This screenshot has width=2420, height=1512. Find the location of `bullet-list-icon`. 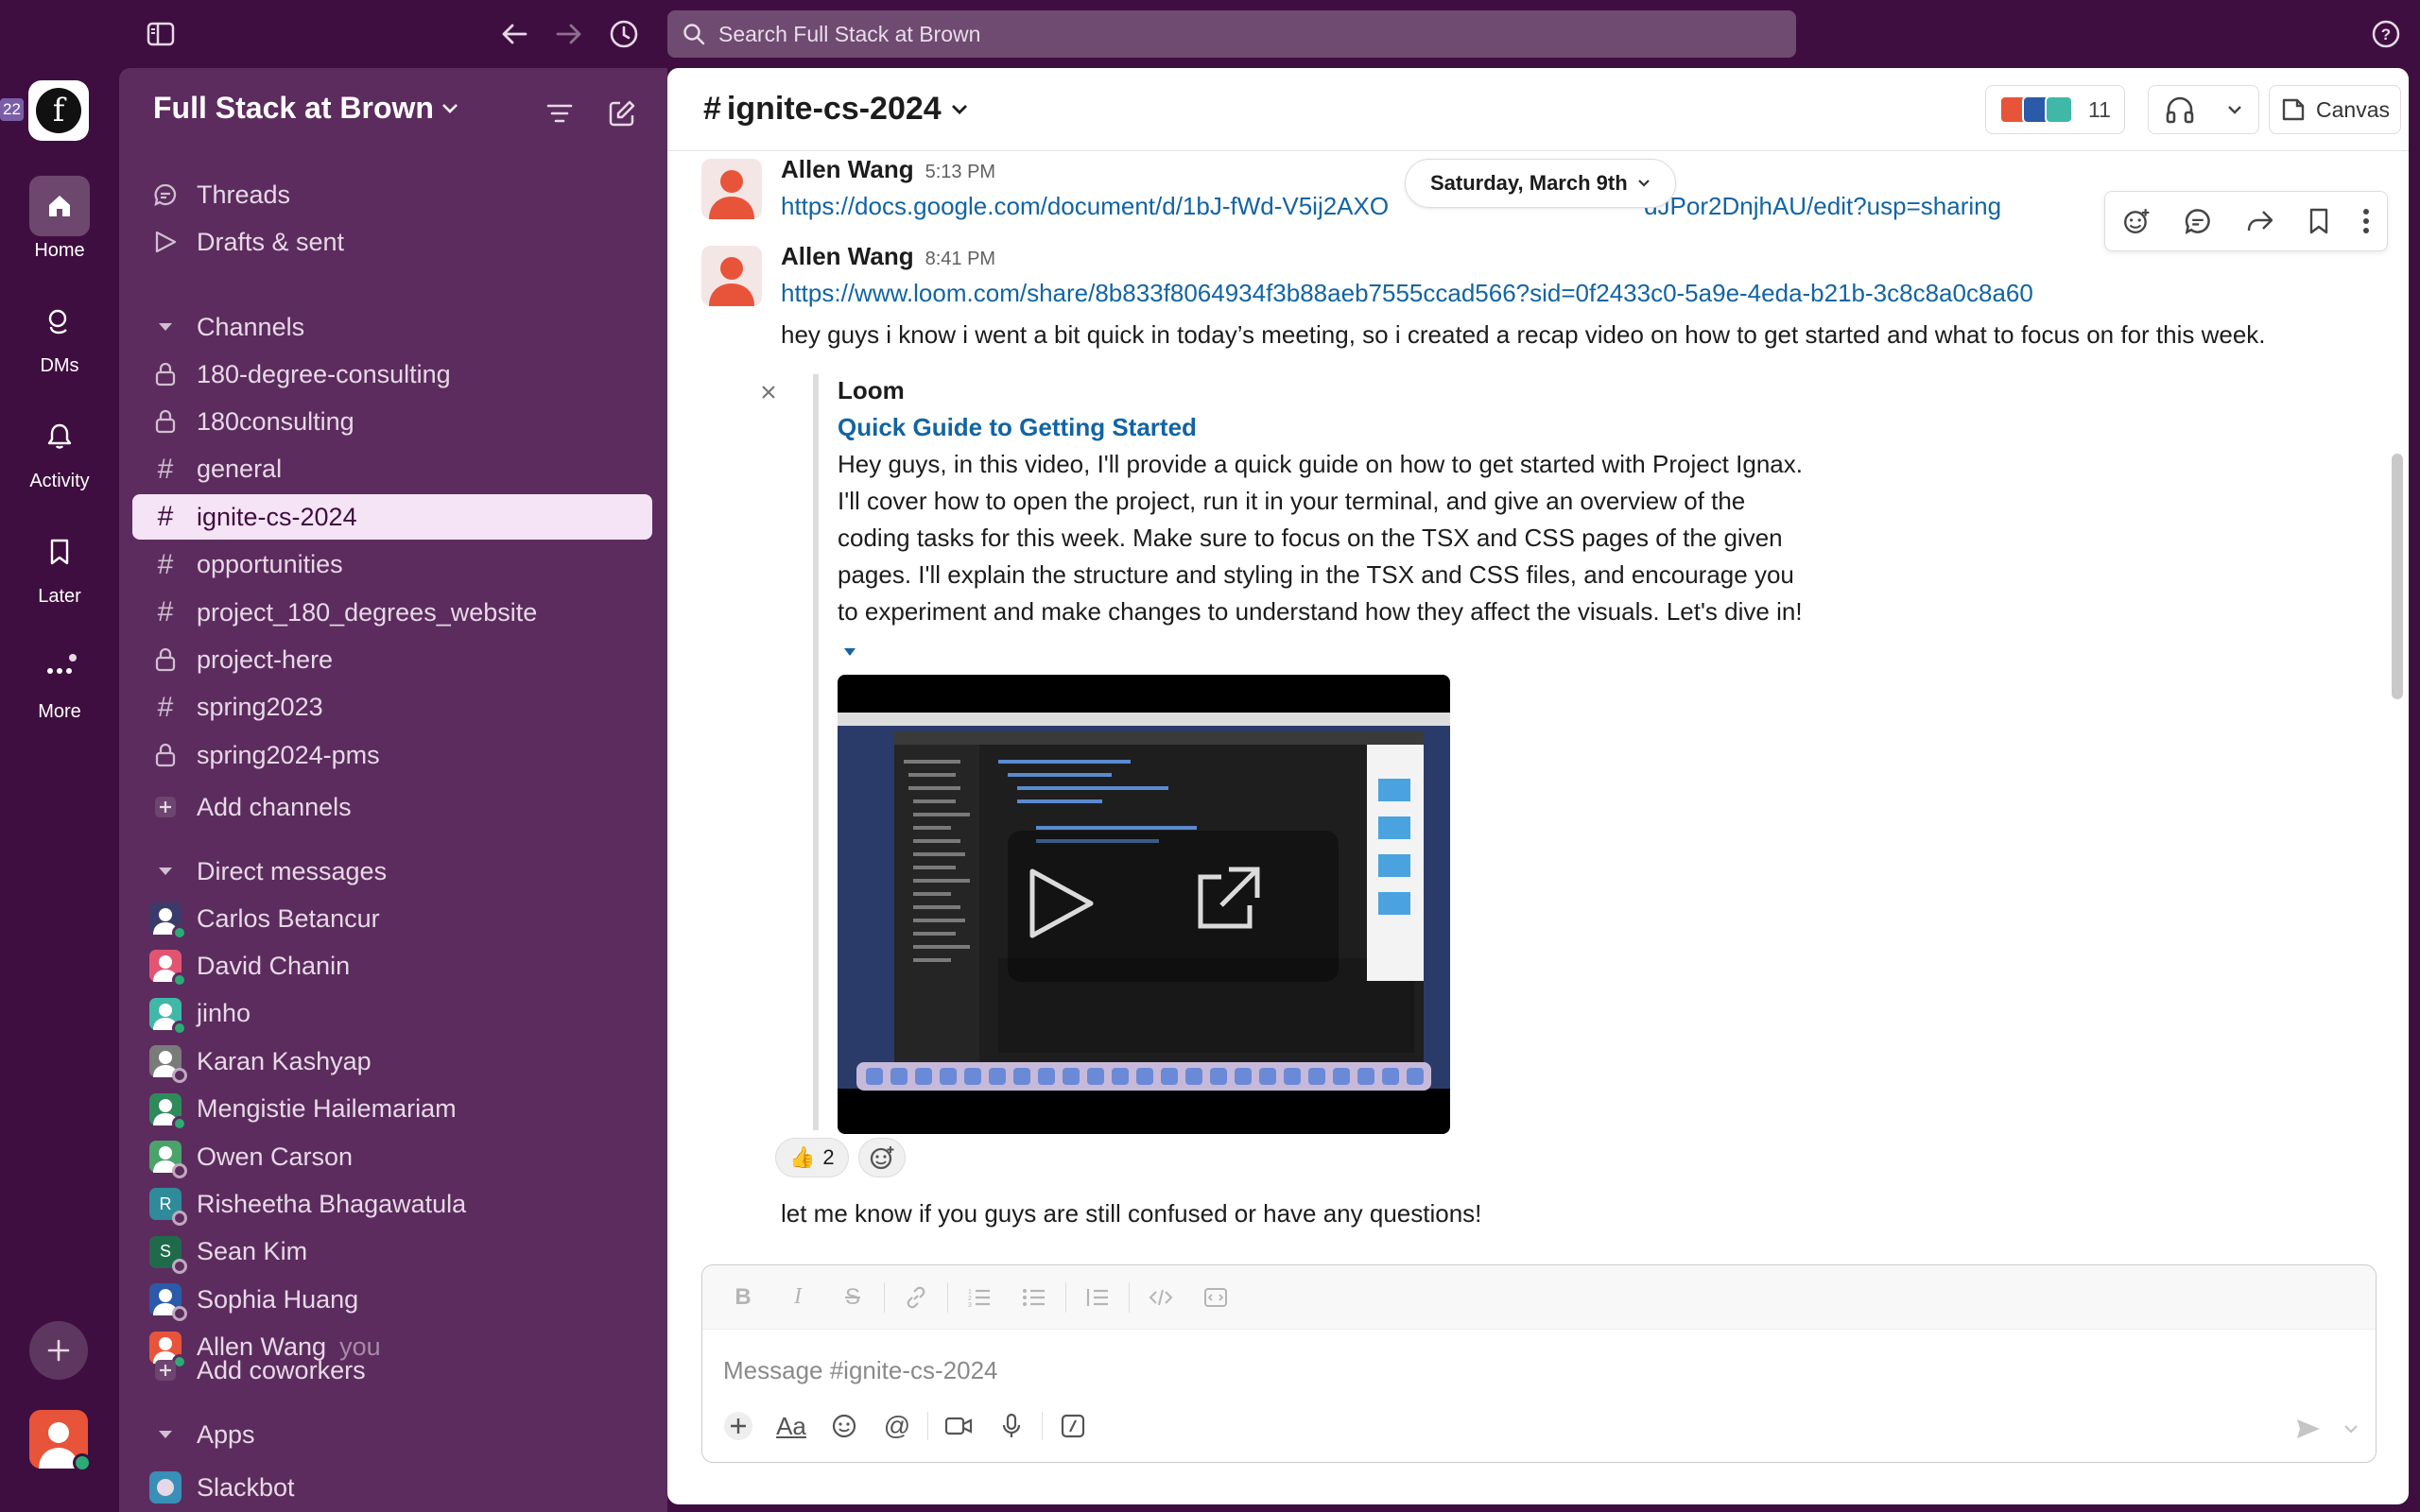

bullet-list-icon is located at coordinates (1034, 1297).